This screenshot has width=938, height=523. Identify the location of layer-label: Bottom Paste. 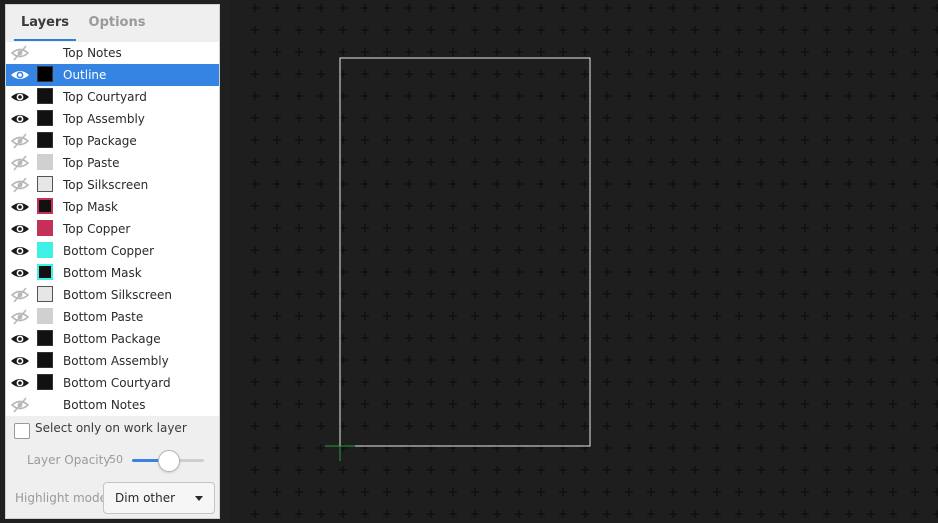
(103, 317).